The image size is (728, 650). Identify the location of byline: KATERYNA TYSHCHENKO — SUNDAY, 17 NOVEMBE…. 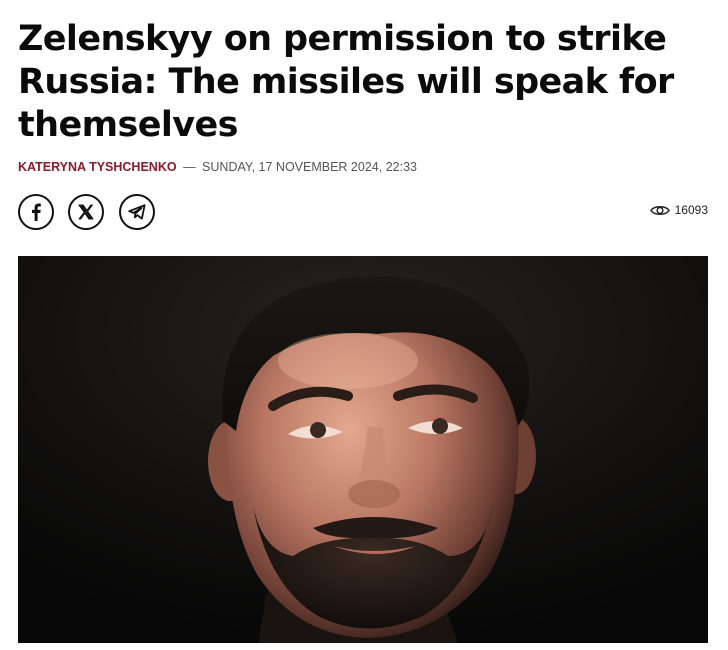
(363, 167).